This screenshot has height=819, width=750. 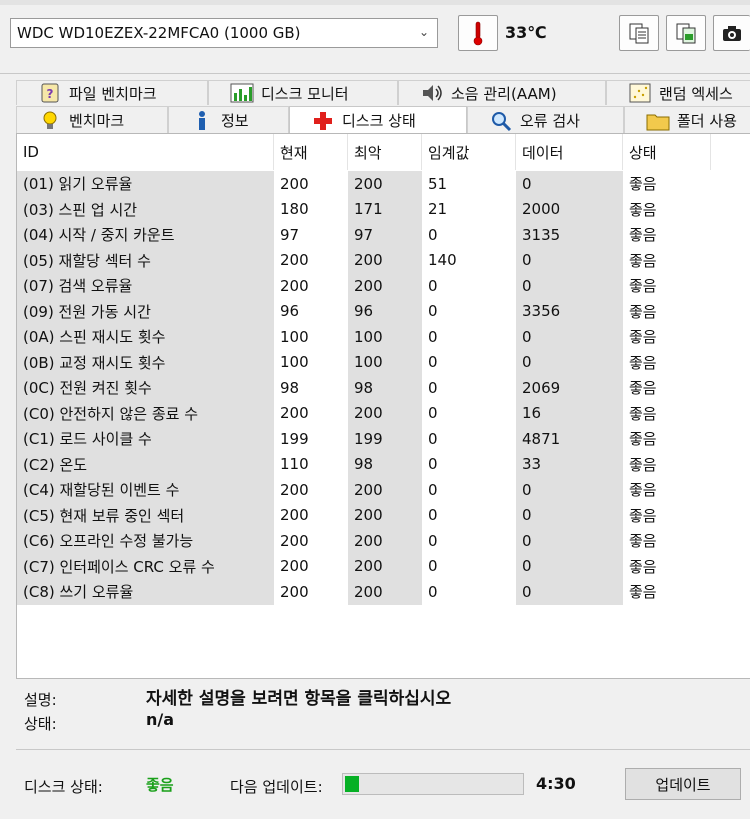 I want to click on table-row: (C8) 쓰기 오류율 200 200 0 0 좋음, so click(x=383, y=592).